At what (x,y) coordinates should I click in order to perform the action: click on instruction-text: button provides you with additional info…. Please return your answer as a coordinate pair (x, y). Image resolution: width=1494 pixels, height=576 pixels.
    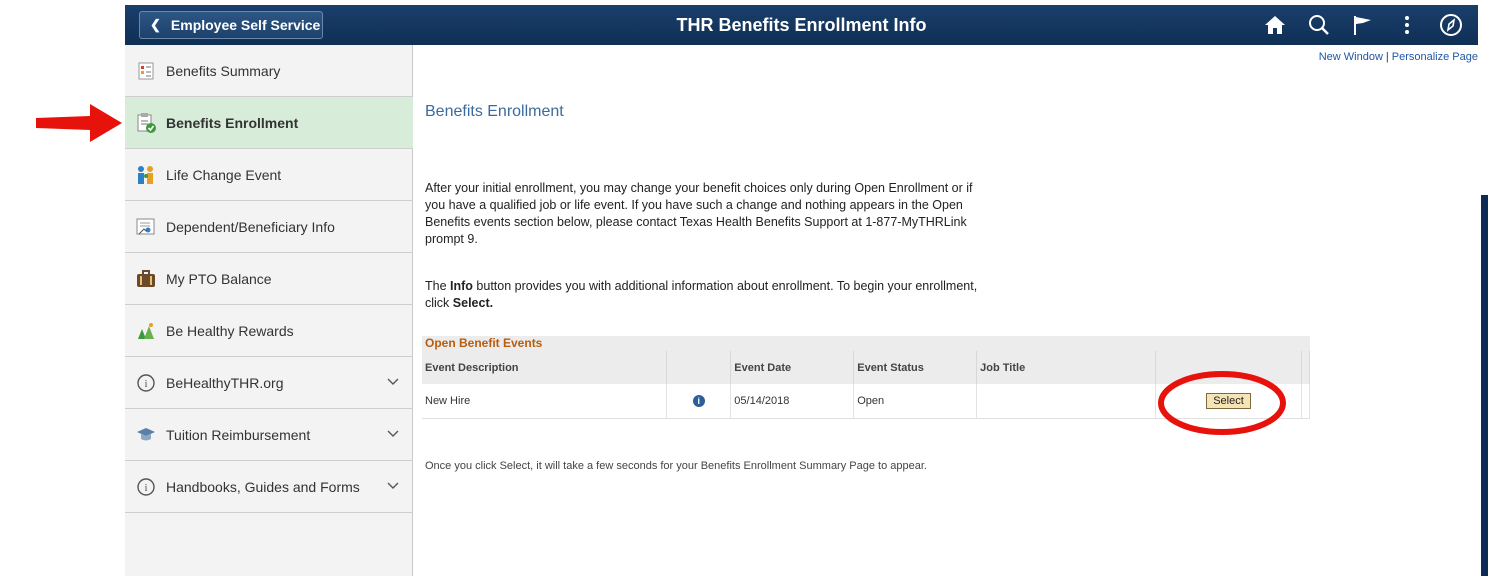
    Looking at the image, I should click on (701, 294).